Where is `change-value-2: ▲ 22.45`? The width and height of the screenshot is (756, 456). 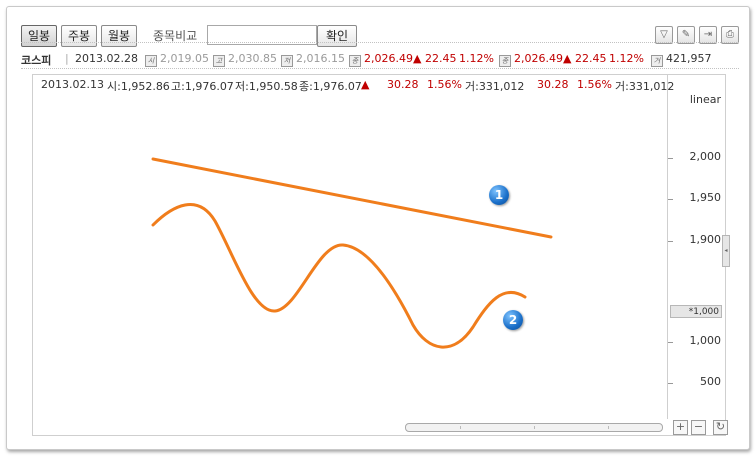 change-value-2: ▲ 22.45 is located at coordinates (585, 58).